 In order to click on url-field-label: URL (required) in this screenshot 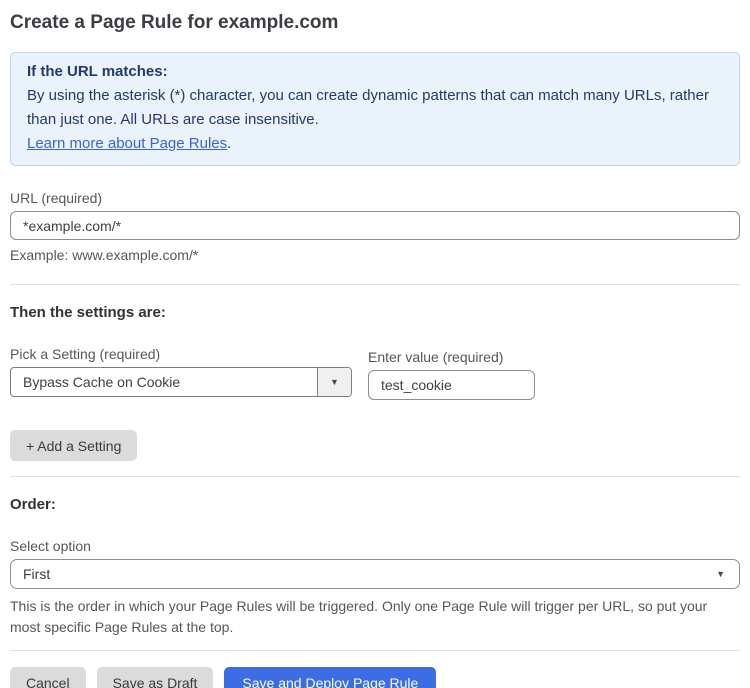, I will do `click(56, 198)`.